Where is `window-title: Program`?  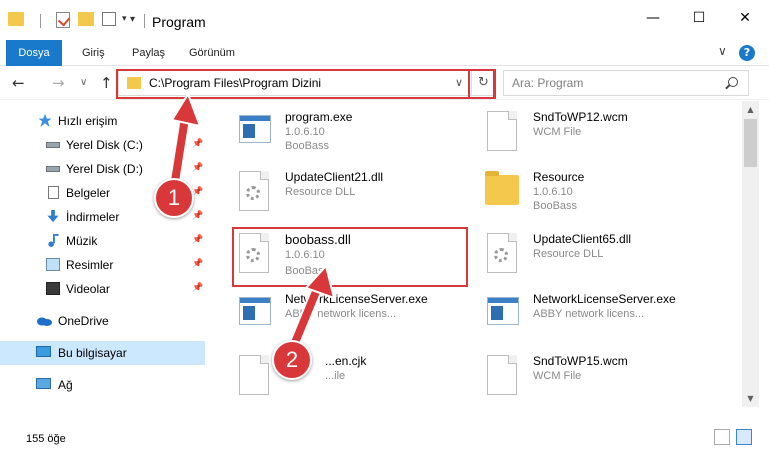
window-title: Program is located at coordinates (179, 22).